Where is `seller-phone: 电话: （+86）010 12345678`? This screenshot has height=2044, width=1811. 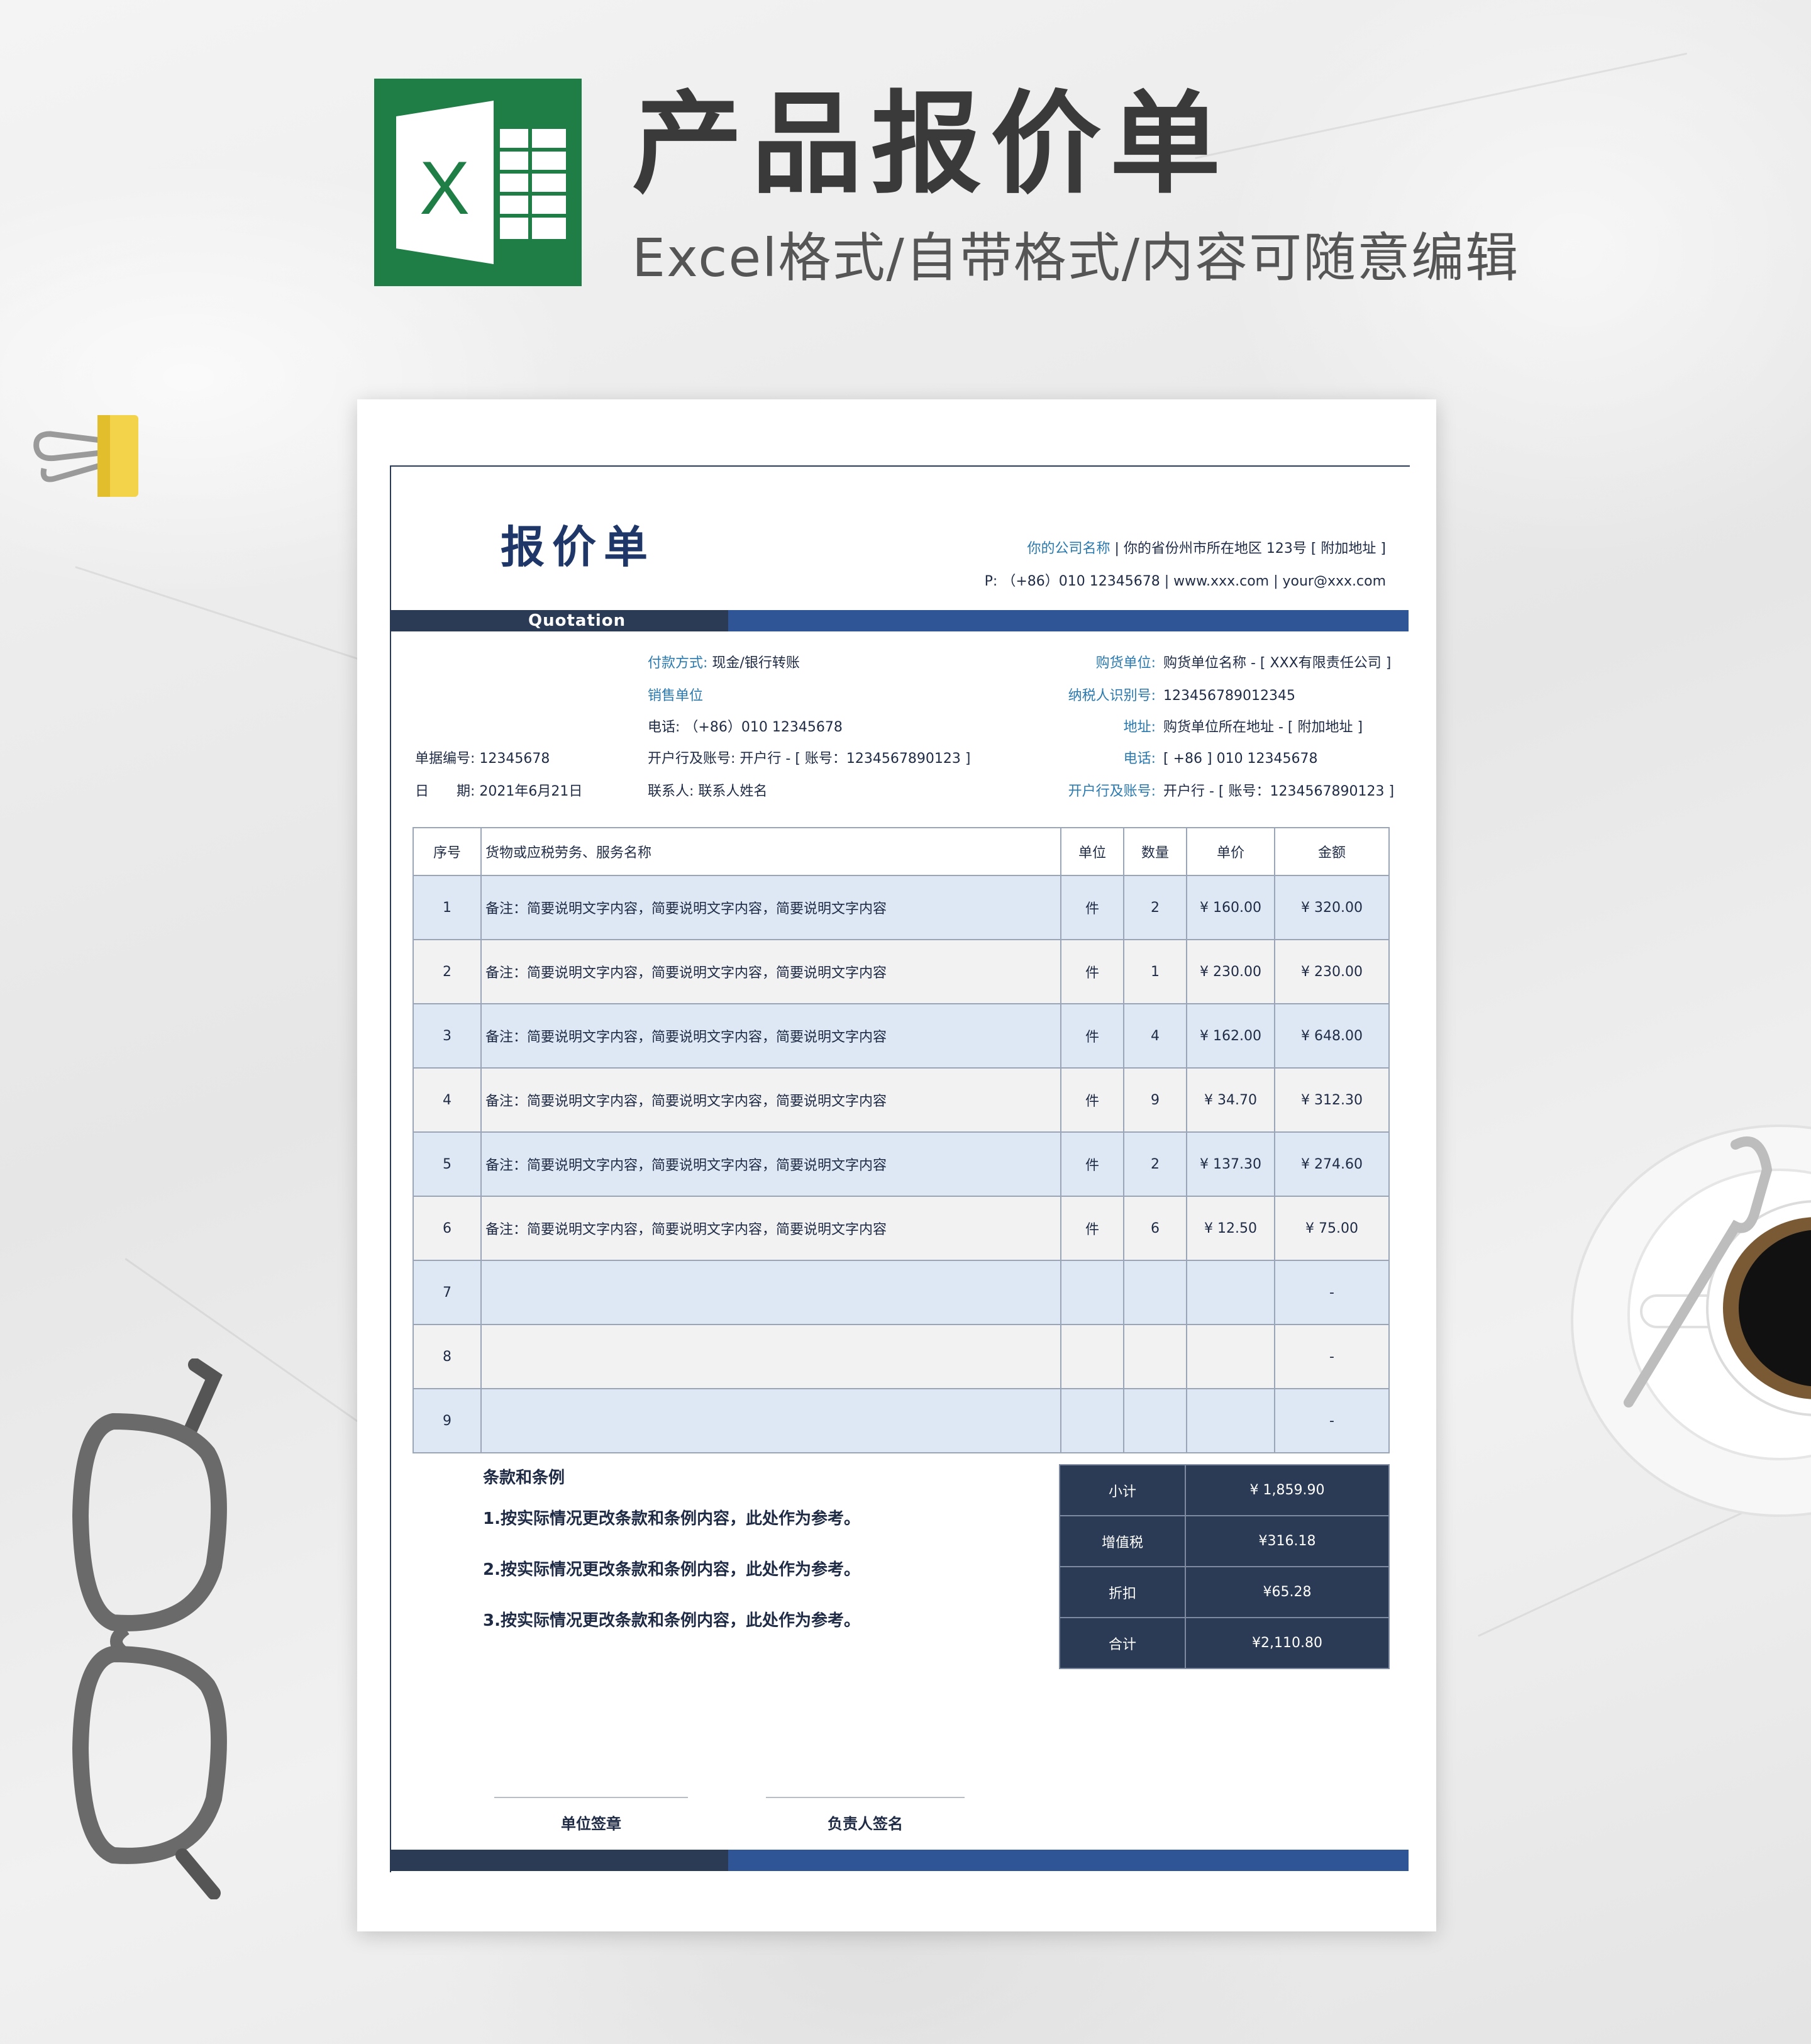
seller-phone: 电话: （+86）010 12345678 is located at coordinates (746, 728).